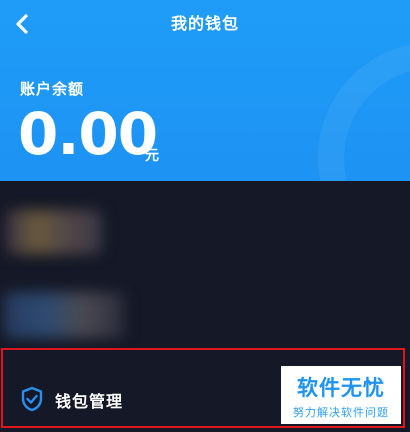  I want to click on watermark-logo: 软件无忧 努力解决软件问题, so click(341, 395).